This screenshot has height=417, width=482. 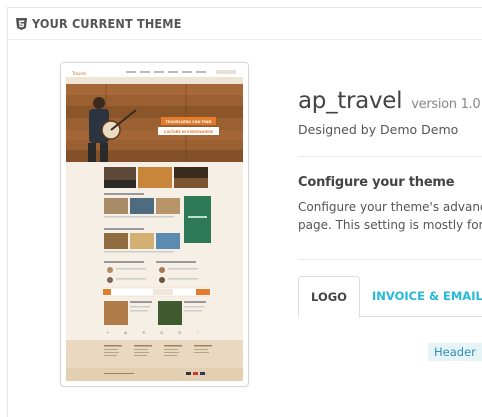 I want to click on tab-invoice-email-logo: INVOICE & EMAIL LO, so click(x=427, y=296).